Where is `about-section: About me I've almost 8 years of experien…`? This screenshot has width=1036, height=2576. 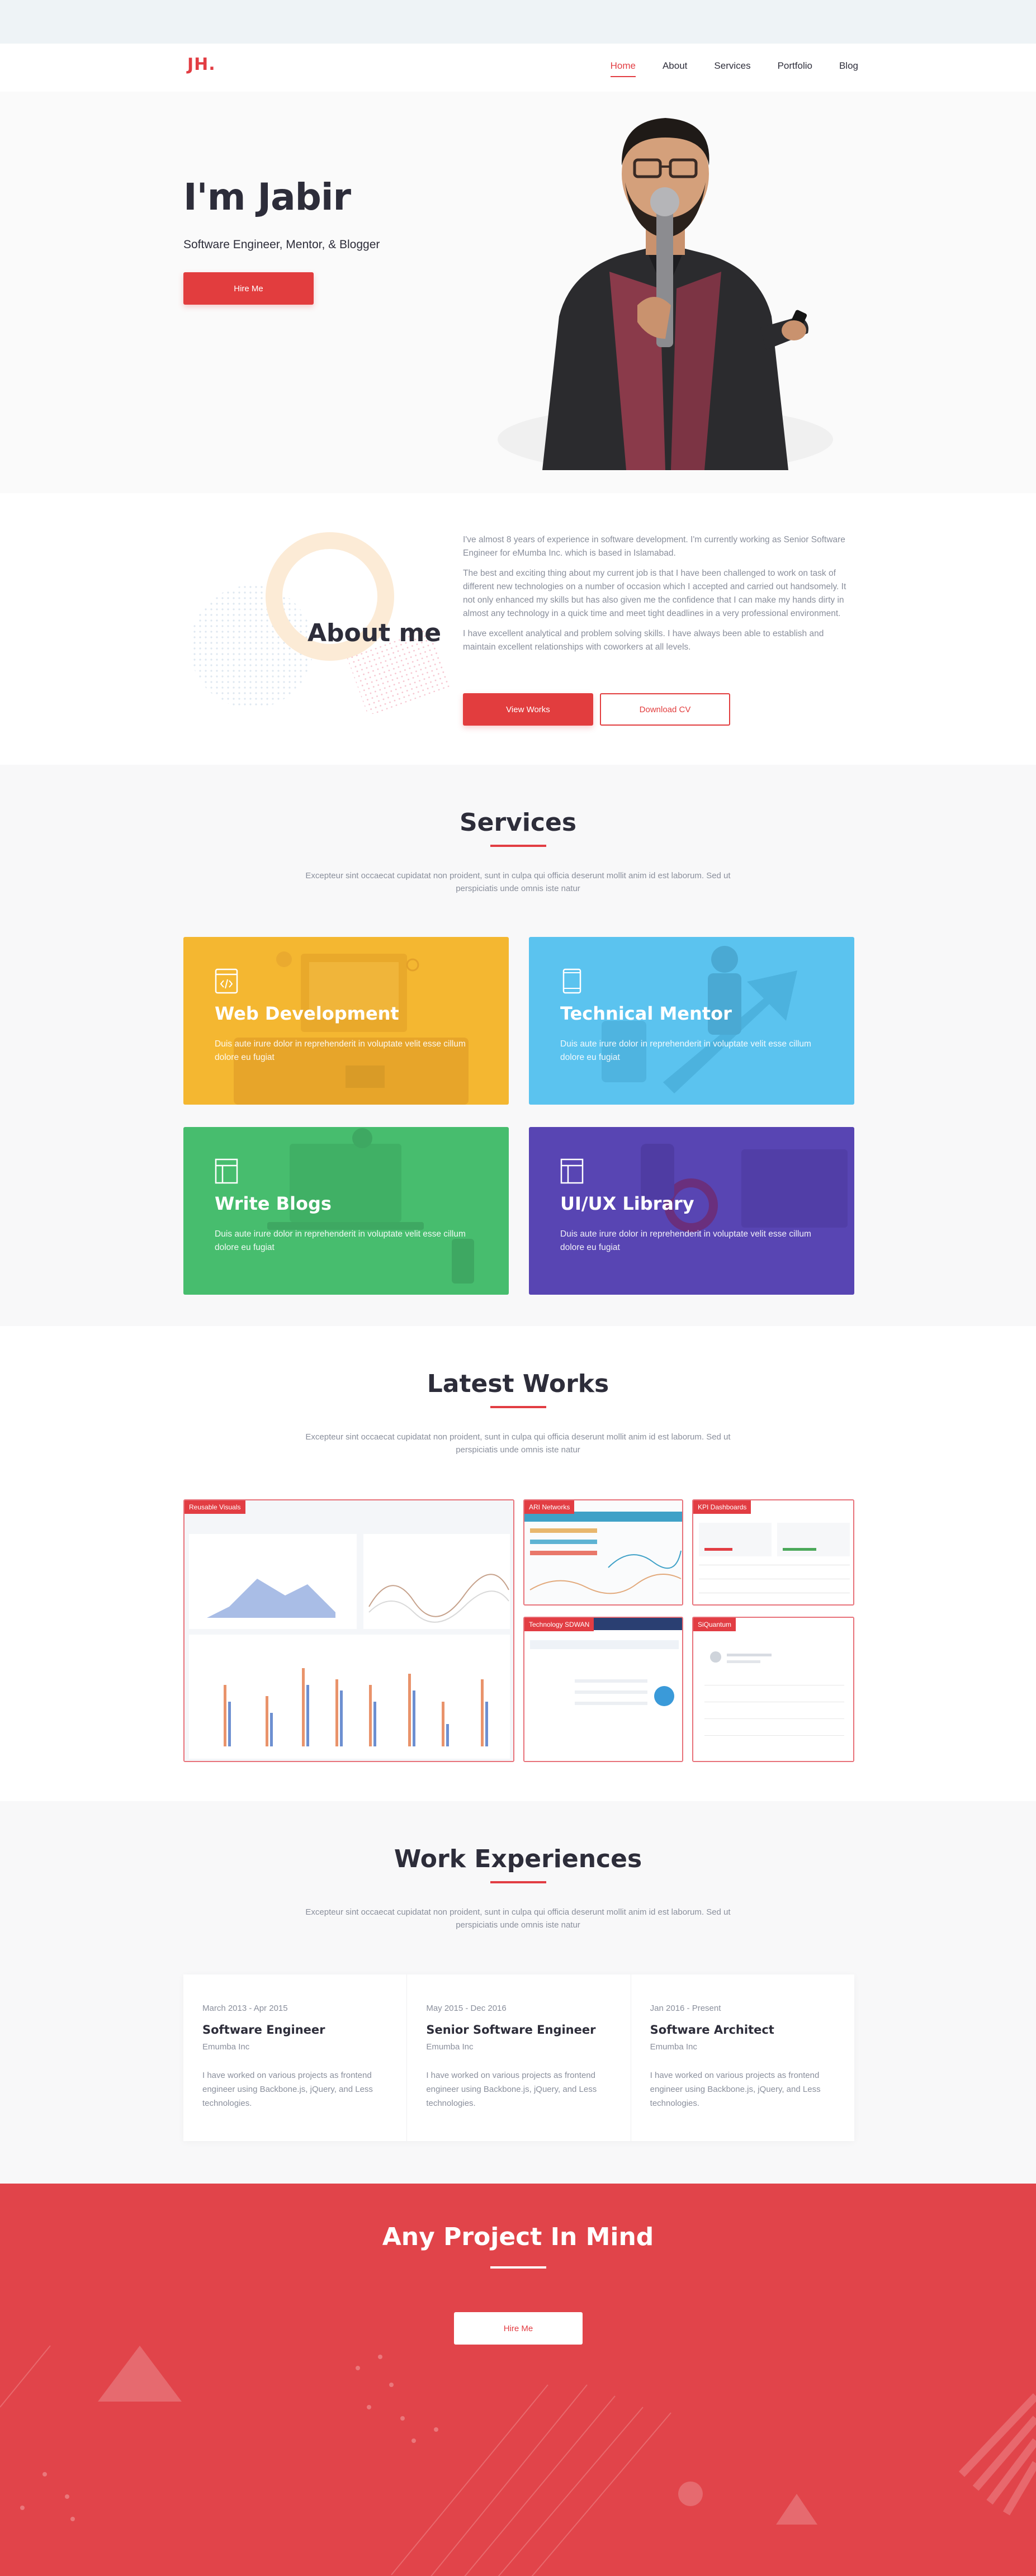 about-section: About me I've almost 8 years of experien… is located at coordinates (518, 629).